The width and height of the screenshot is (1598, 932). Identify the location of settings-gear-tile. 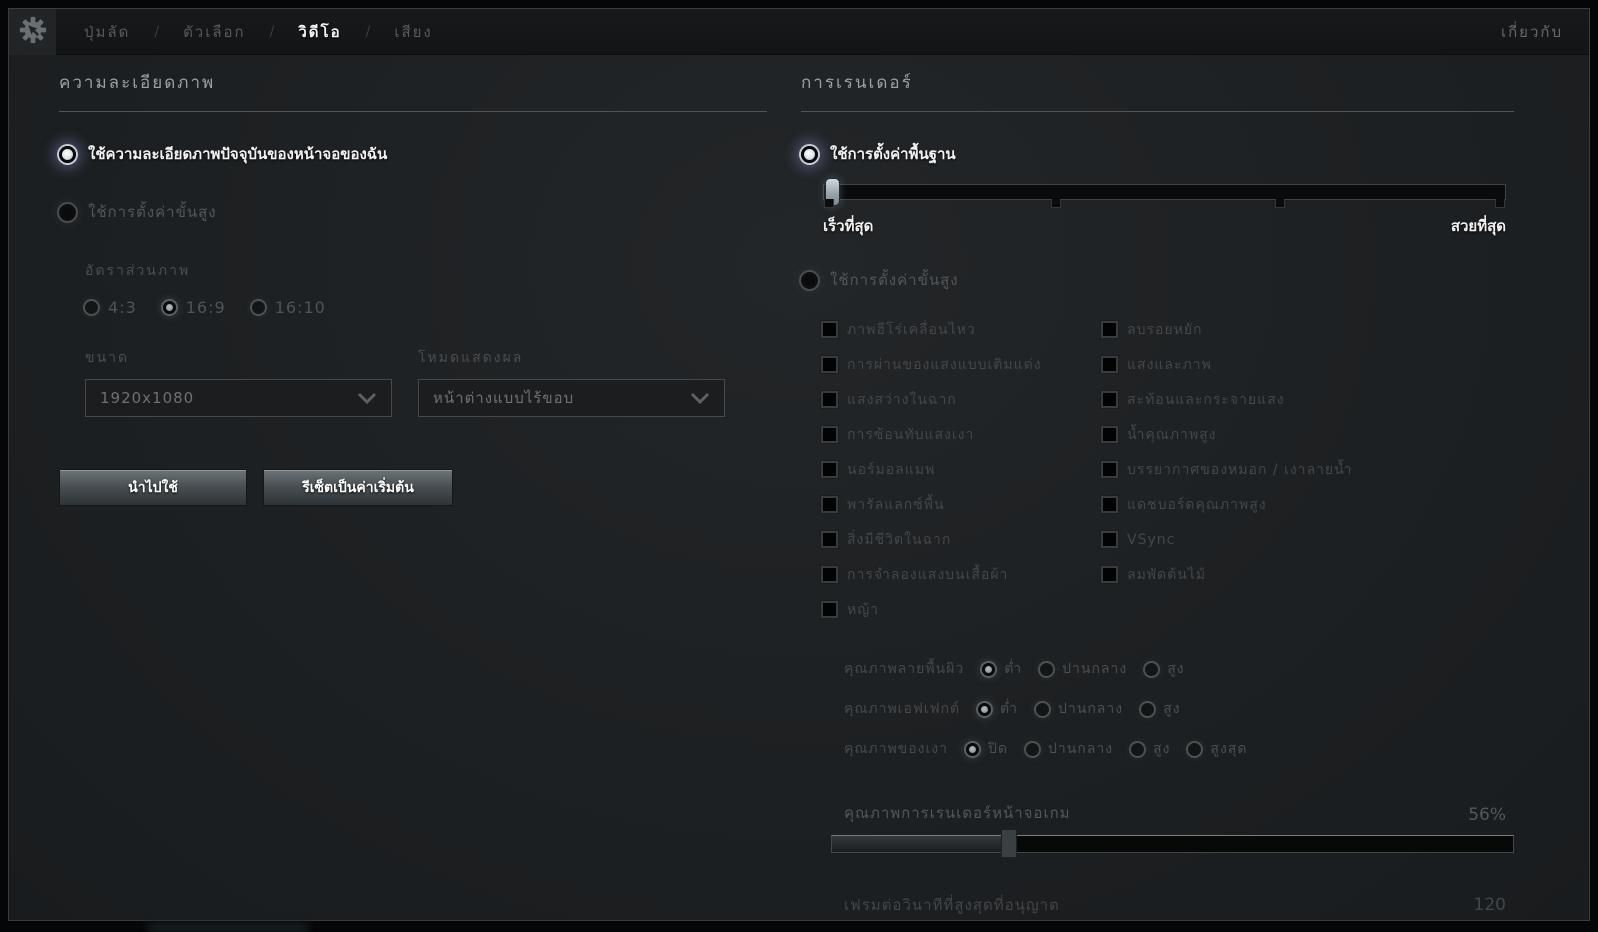
(32, 31).